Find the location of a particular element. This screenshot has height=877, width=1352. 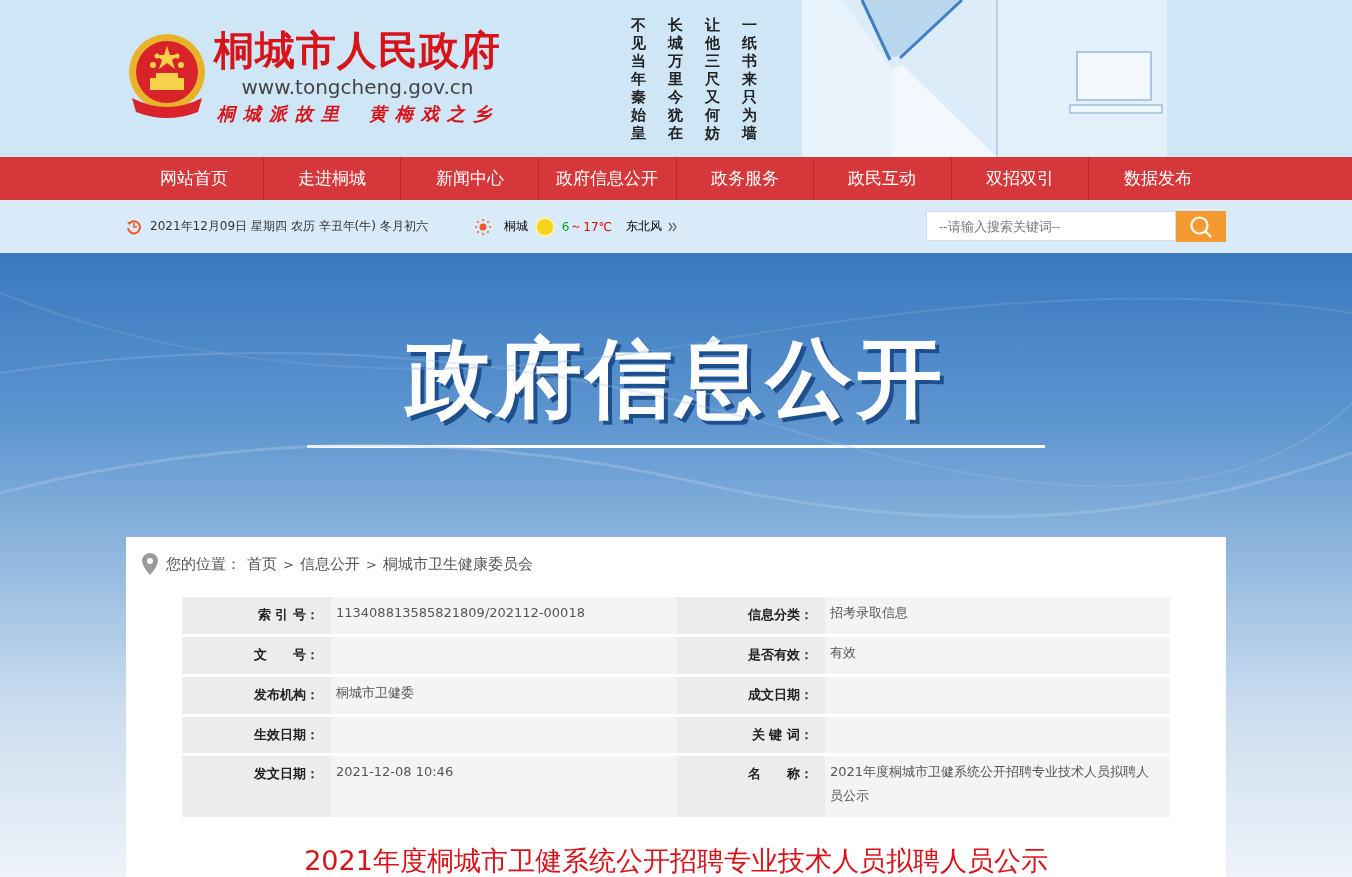

field-label: 成文日期： is located at coordinates (751, 695).